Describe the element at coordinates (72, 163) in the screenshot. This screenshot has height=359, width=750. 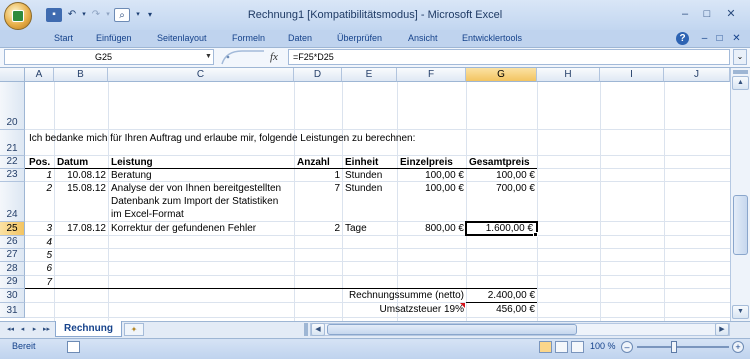
I see `header-datum: Datum` at that location.